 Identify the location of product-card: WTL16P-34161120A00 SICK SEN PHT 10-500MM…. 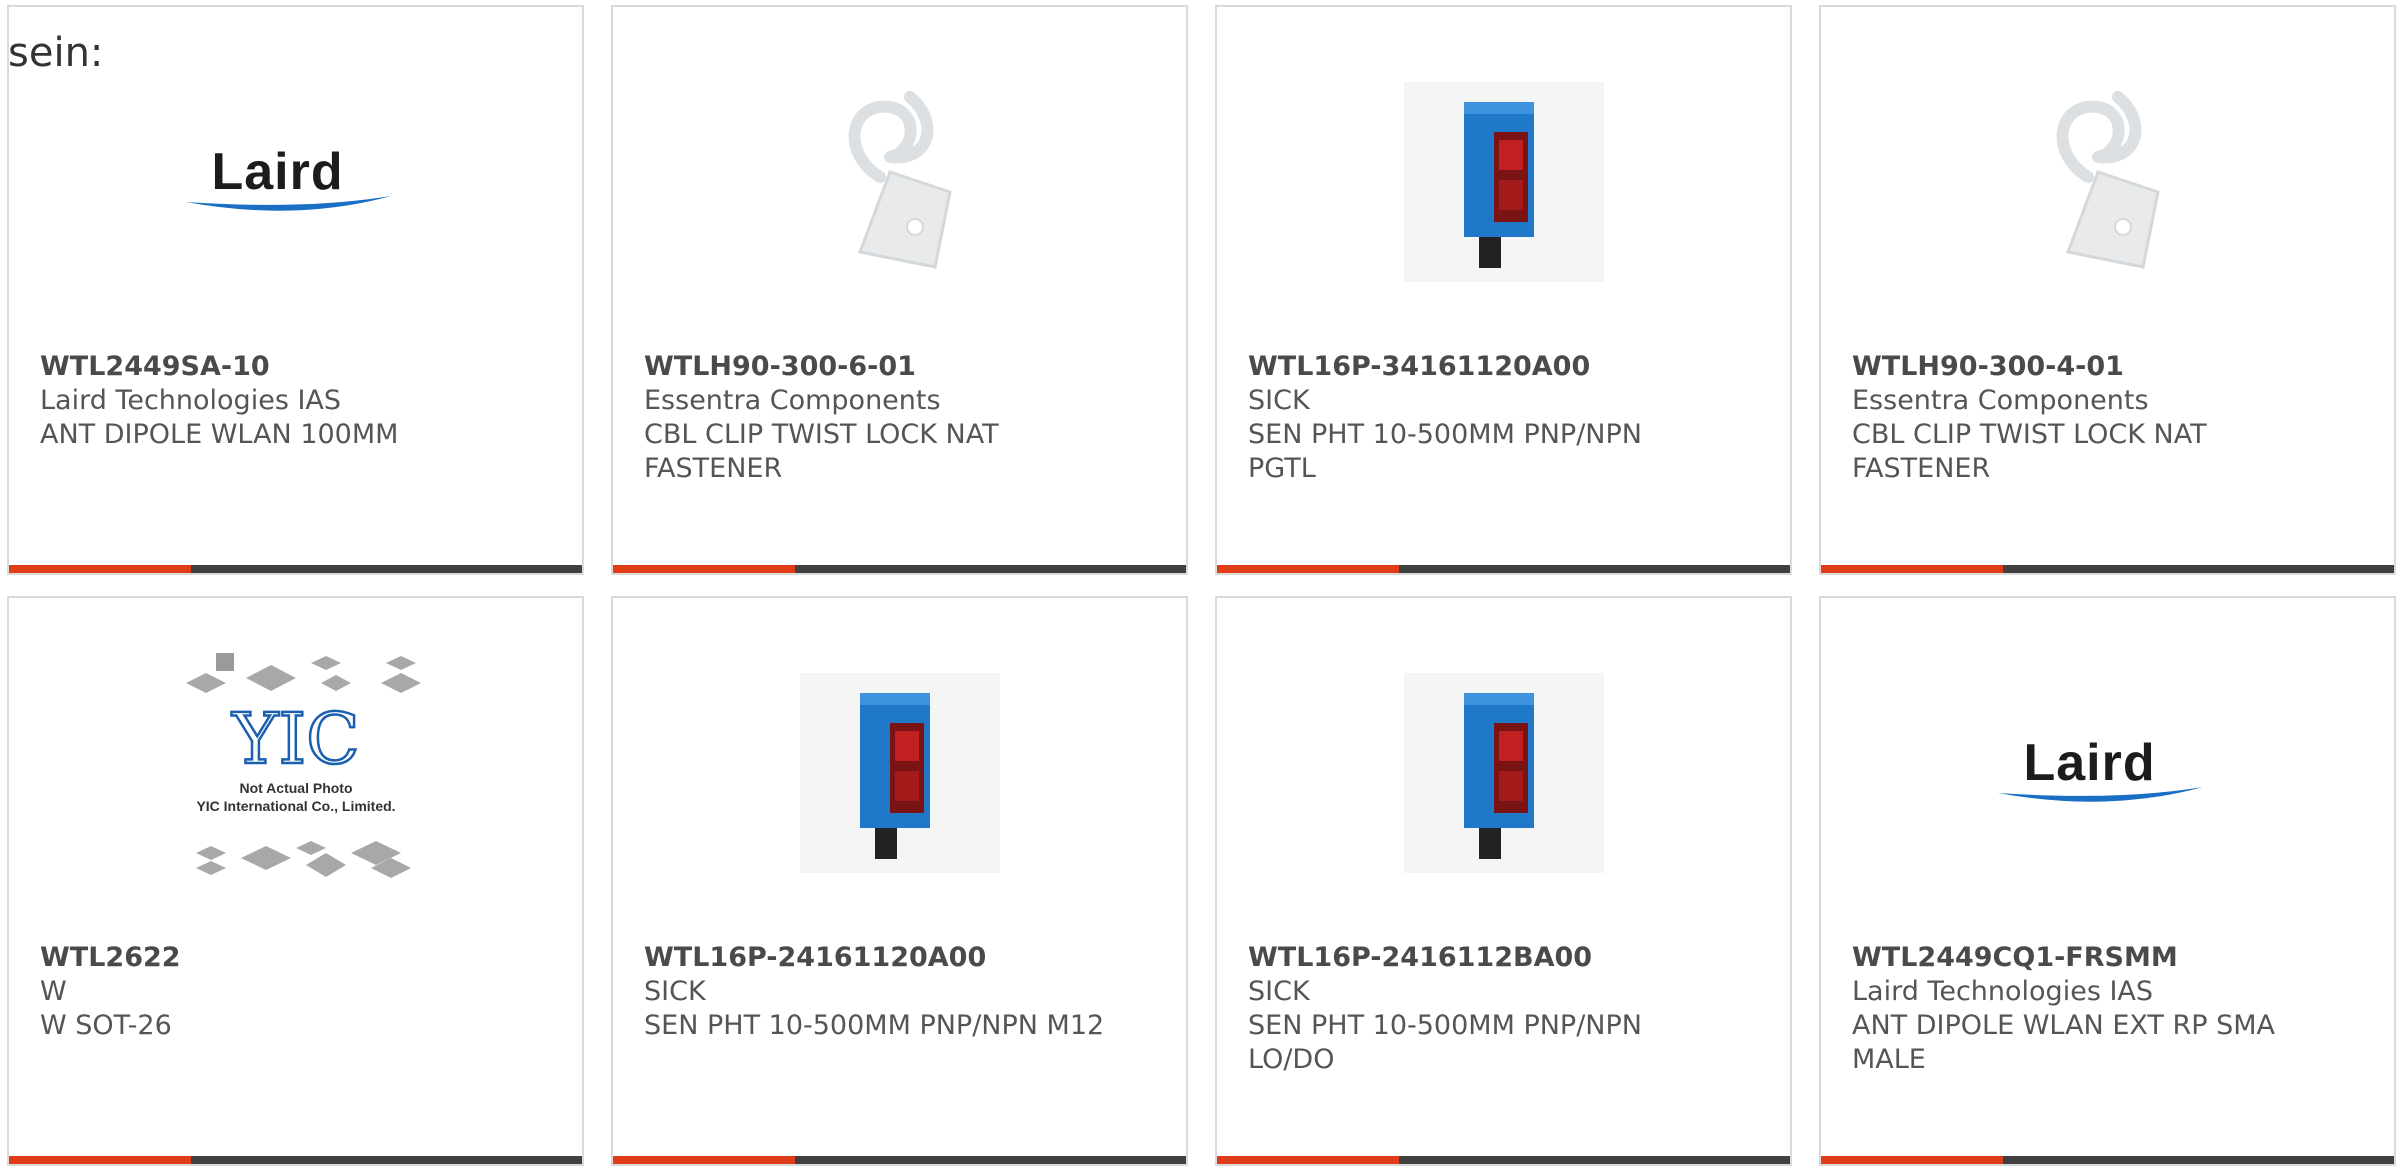
(1503, 290).